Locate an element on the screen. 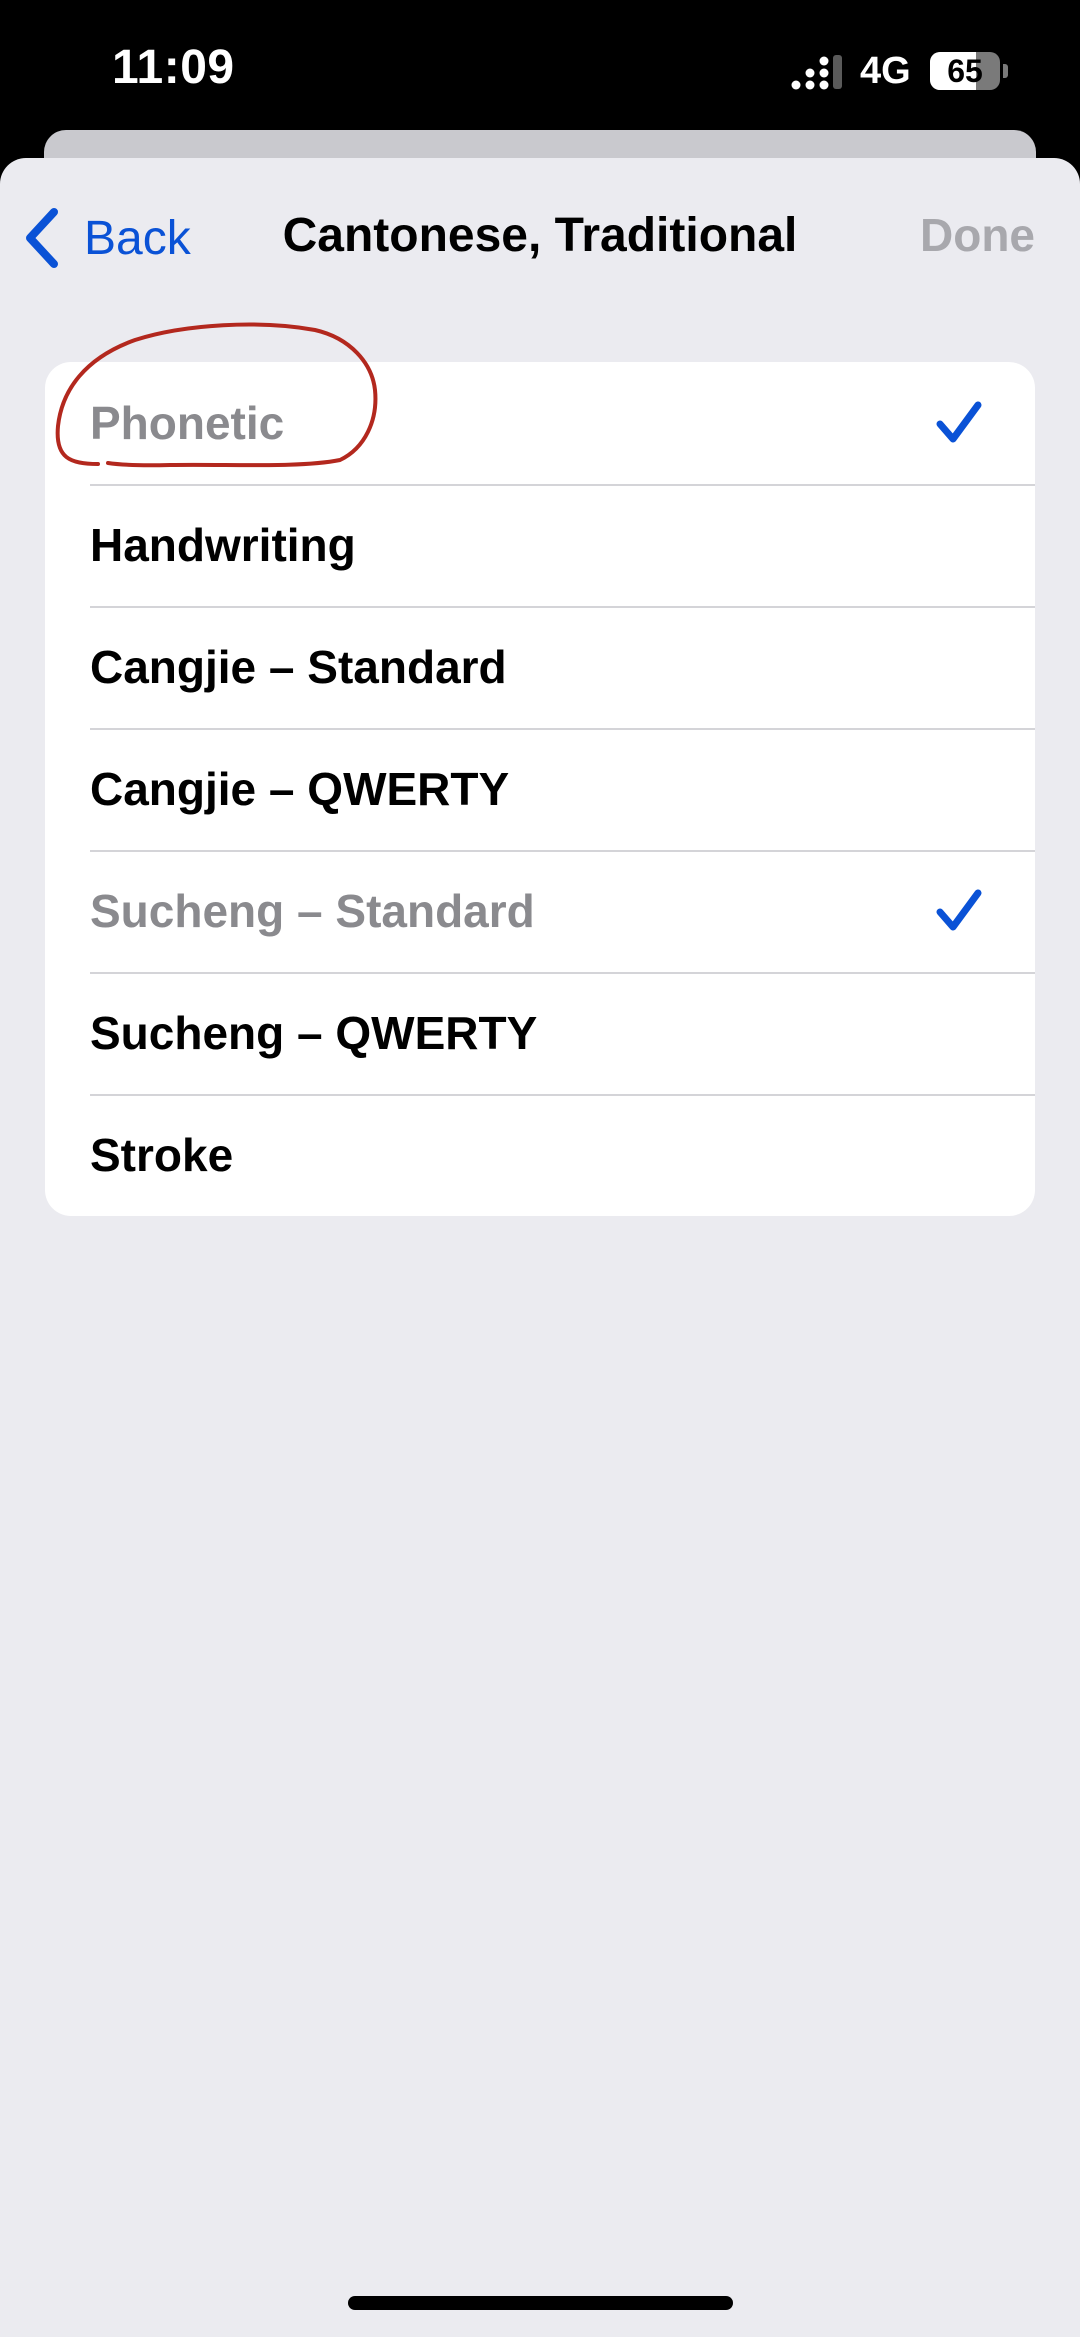 The height and width of the screenshot is (2337, 1080). list-item-label: Cangjie – QWERTY is located at coordinates (300, 789).